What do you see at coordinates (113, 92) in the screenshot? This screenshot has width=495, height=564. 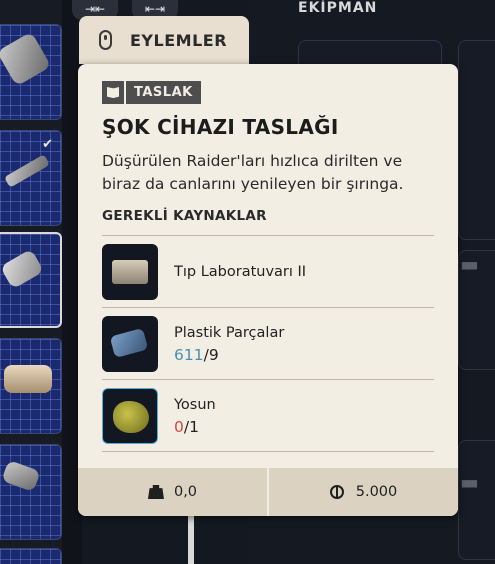 I see `blueprint-book-icon` at bounding box center [113, 92].